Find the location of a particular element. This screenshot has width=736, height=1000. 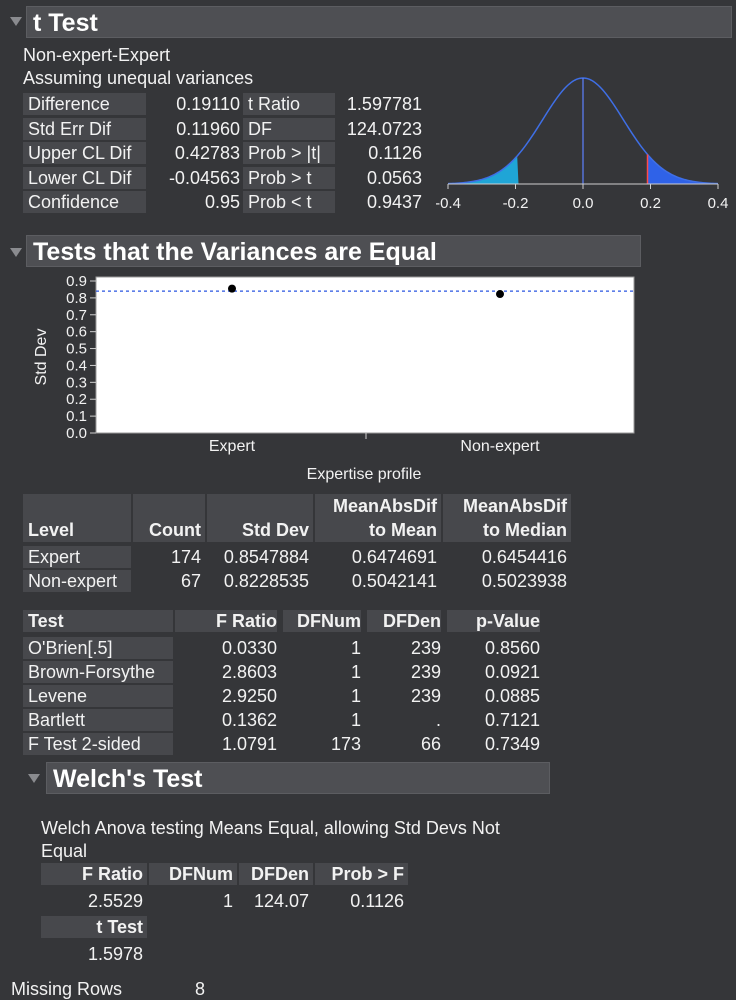

level-table-cell: 0.8547884 is located at coordinates (266, 557).